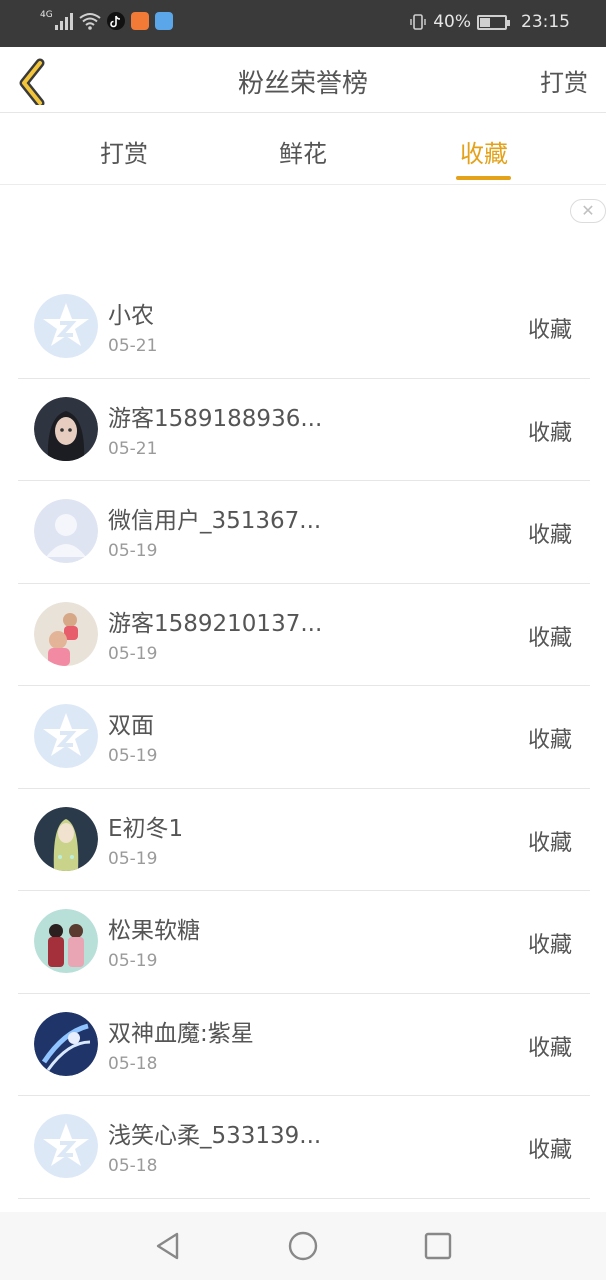 The height and width of the screenshot is (1280, 606). What do you see at coordinates (146, 828) in the screenshot?
I see `user-name: E初冬1` at bounding box center [146, 828].